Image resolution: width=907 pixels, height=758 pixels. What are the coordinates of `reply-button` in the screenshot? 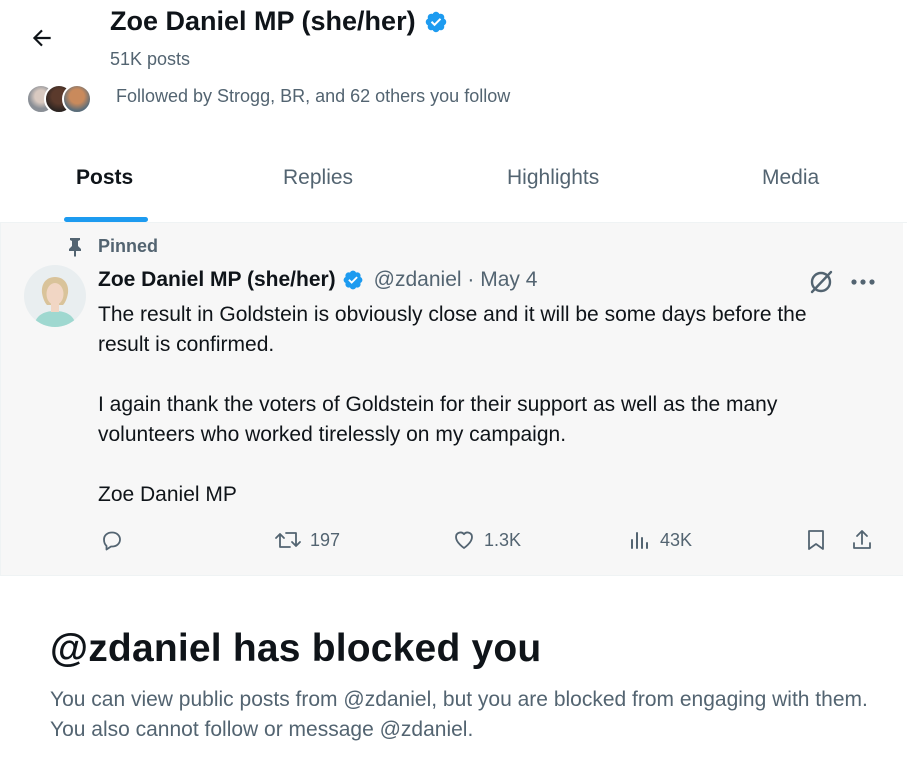 It's located at (112, 540).